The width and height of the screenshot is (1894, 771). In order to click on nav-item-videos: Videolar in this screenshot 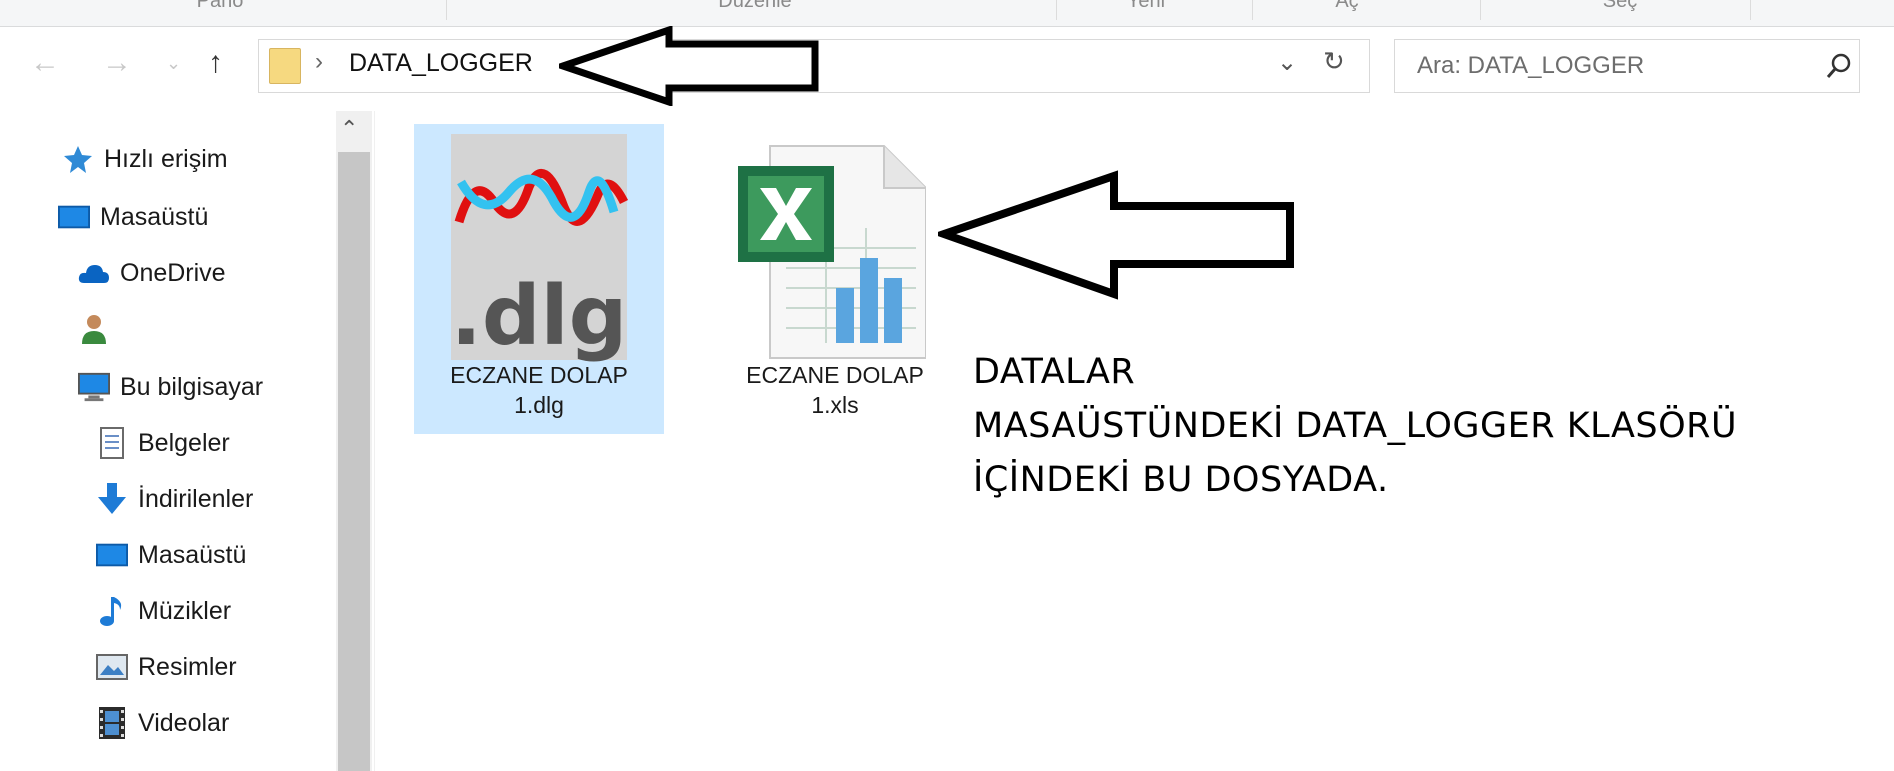, I will do `click(162, 723)`.